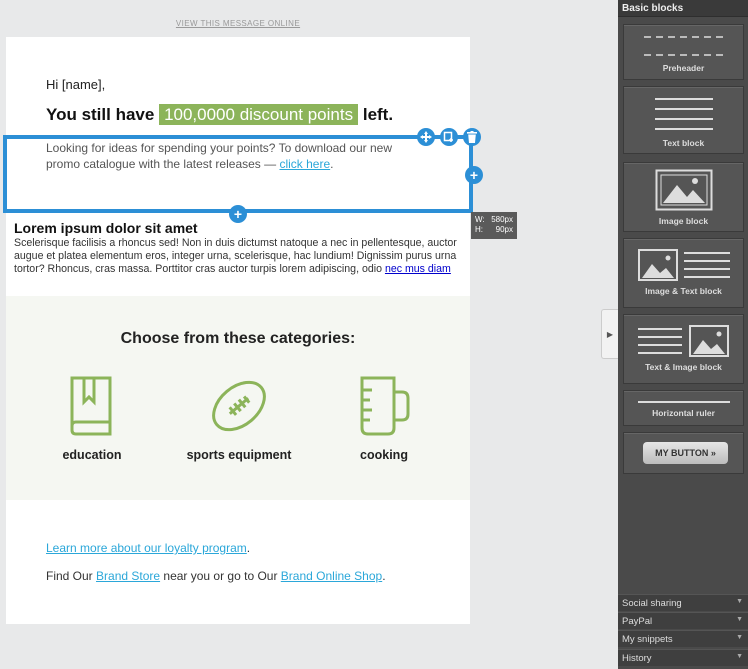 The image size is (748, 669). Describe the element at coordinates (76, 84) in the screenshot. I see `greeting: Hi [name],` at that location.